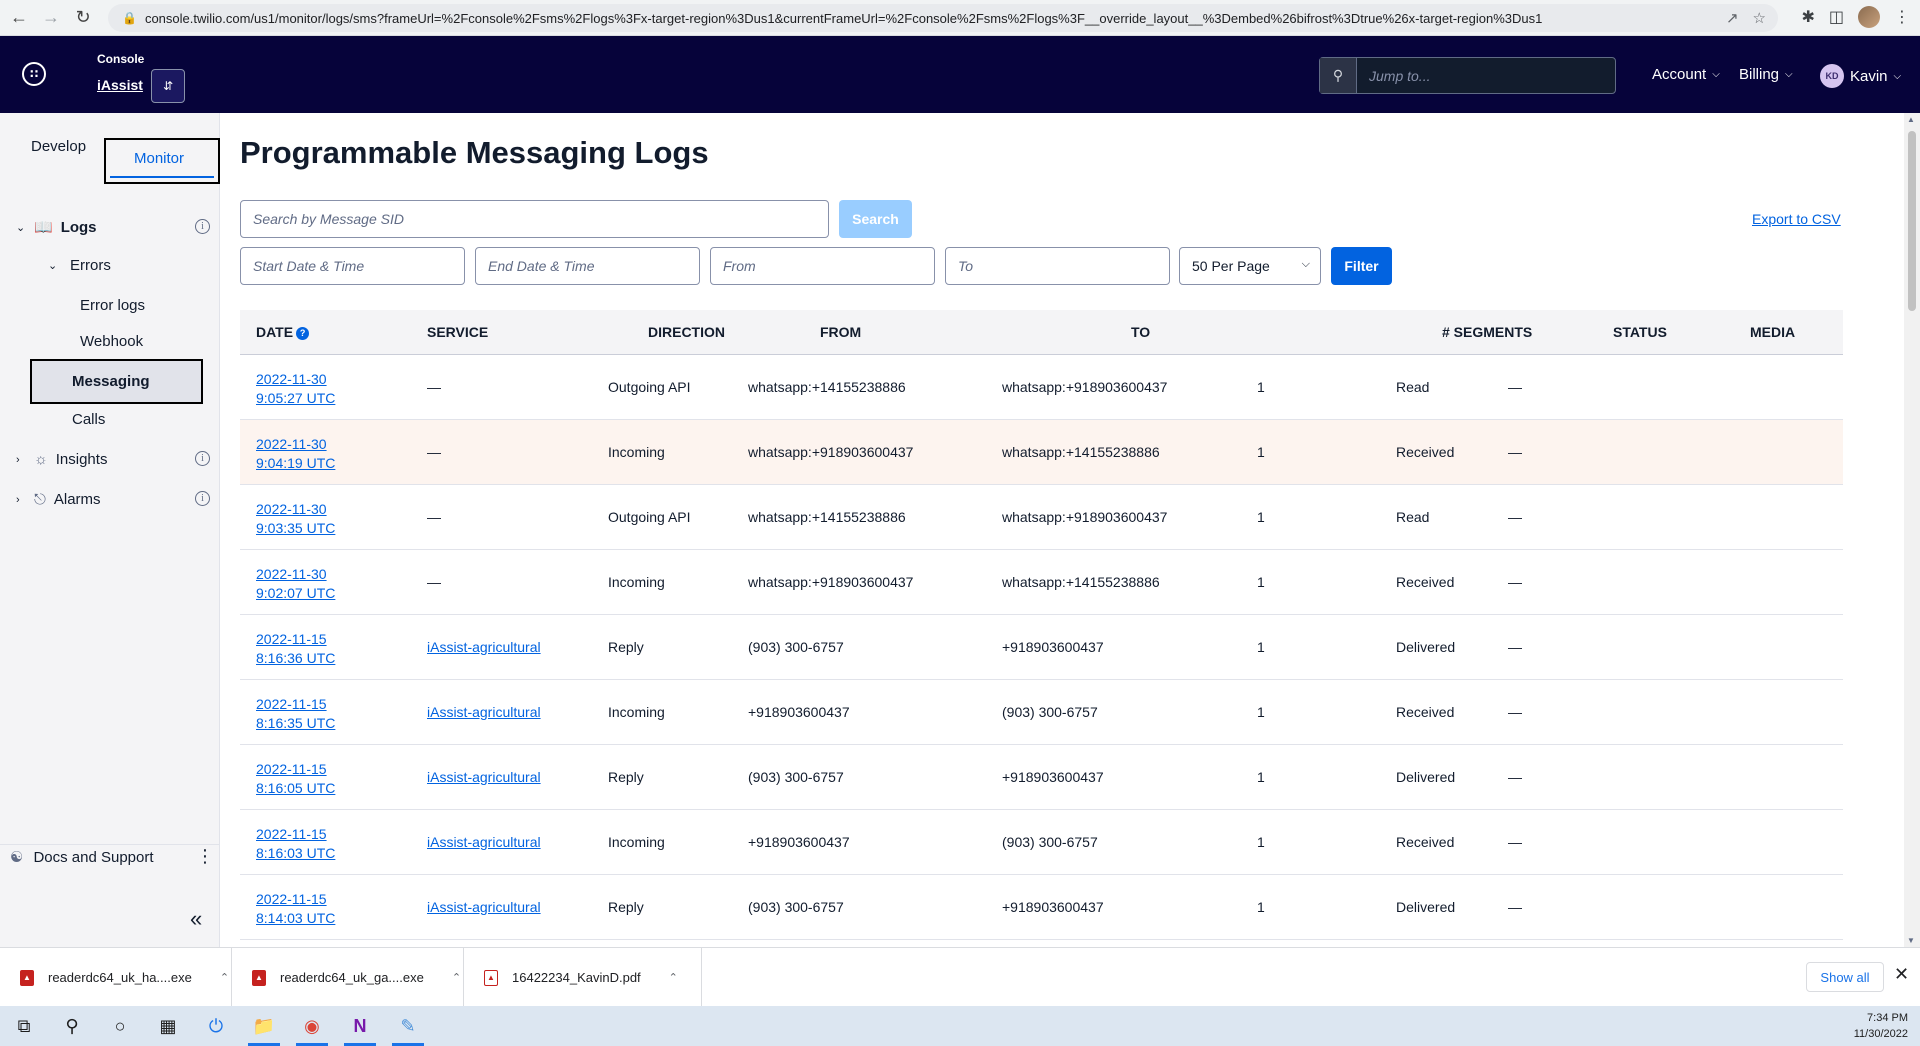  I want to click on onenote-icon: N, so click(360, 1026).